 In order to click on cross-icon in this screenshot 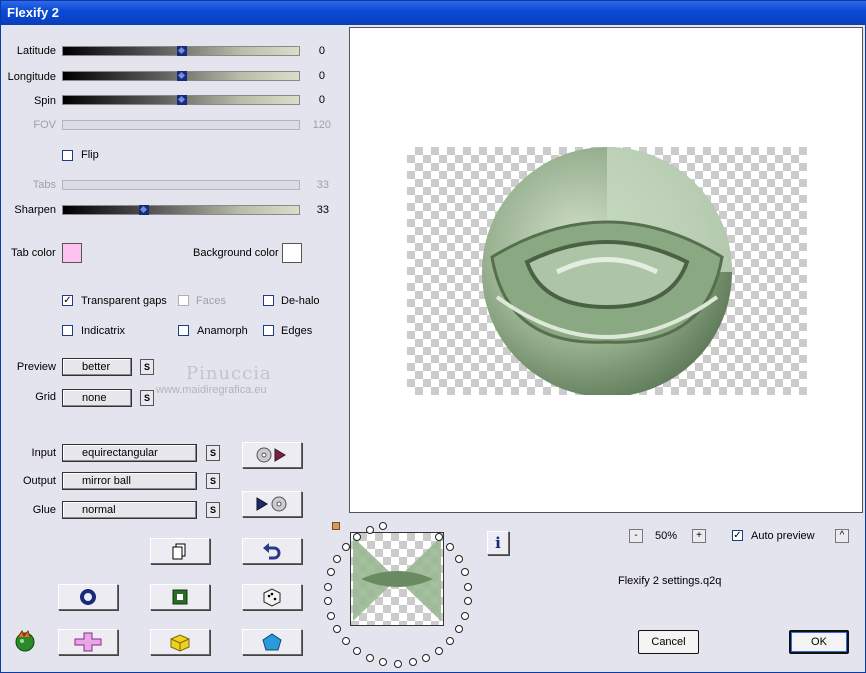, I will do `click(88, 642)`.